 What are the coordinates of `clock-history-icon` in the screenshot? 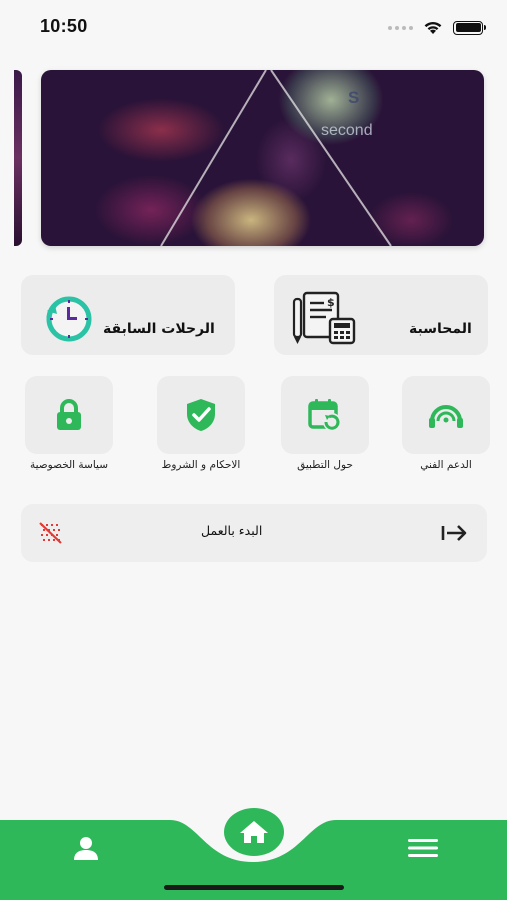 It's located at (69, 319).